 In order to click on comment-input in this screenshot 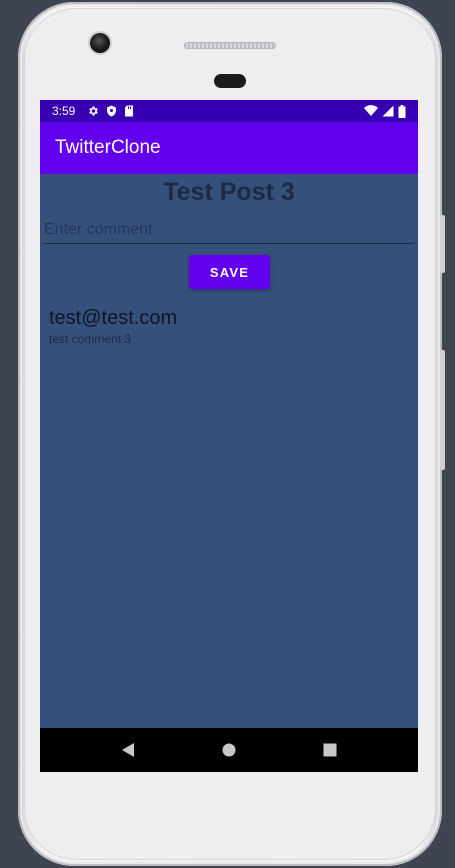, I will do `click(229, 230)`.